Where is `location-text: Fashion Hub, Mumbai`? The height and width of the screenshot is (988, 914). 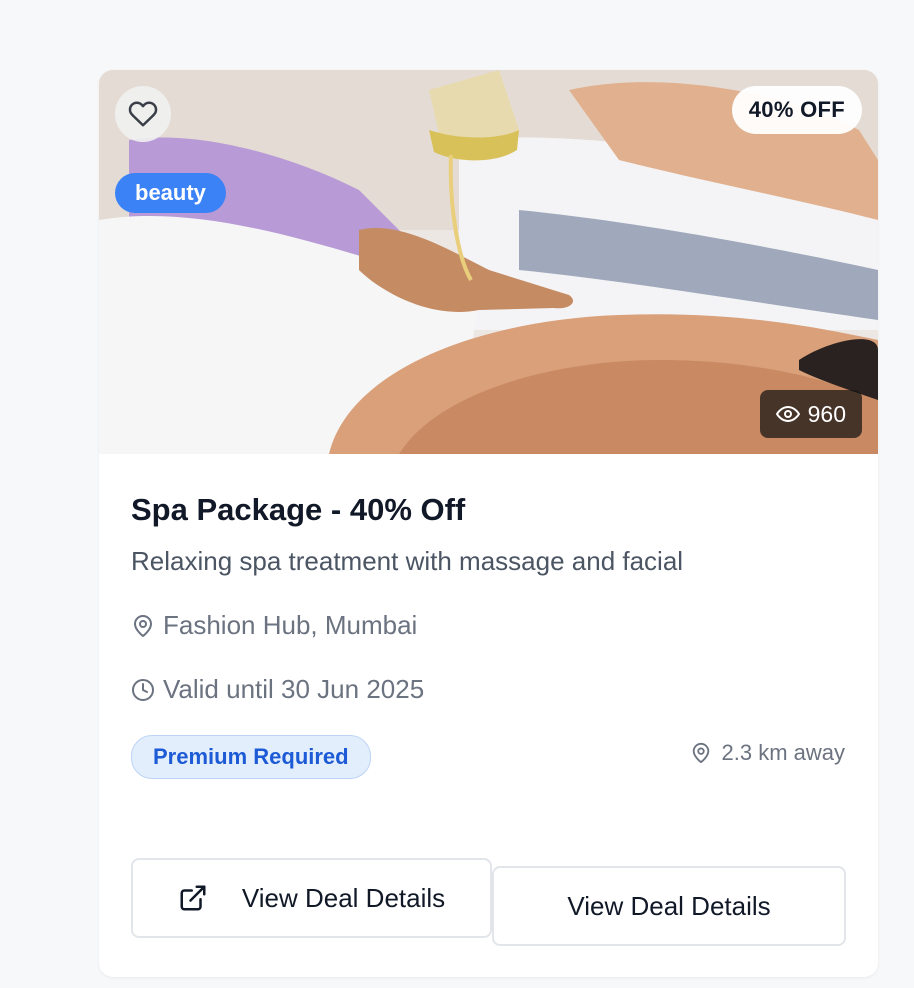 location-text: Fashion Hub, Mumbai is located at coordinates (290, 625).